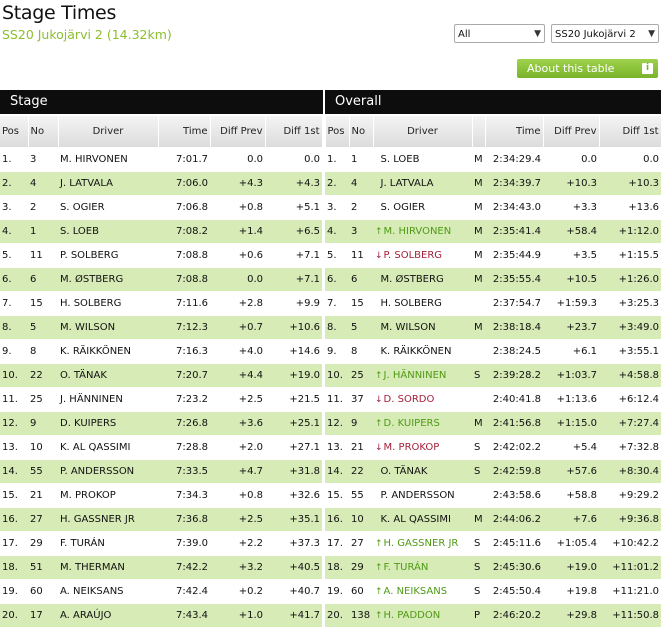  What do you see at coordinates (422, 495) in the screenshot?
I see `overall-driver-cell: P. ANDERSSON` at bounding box center [422, 495].